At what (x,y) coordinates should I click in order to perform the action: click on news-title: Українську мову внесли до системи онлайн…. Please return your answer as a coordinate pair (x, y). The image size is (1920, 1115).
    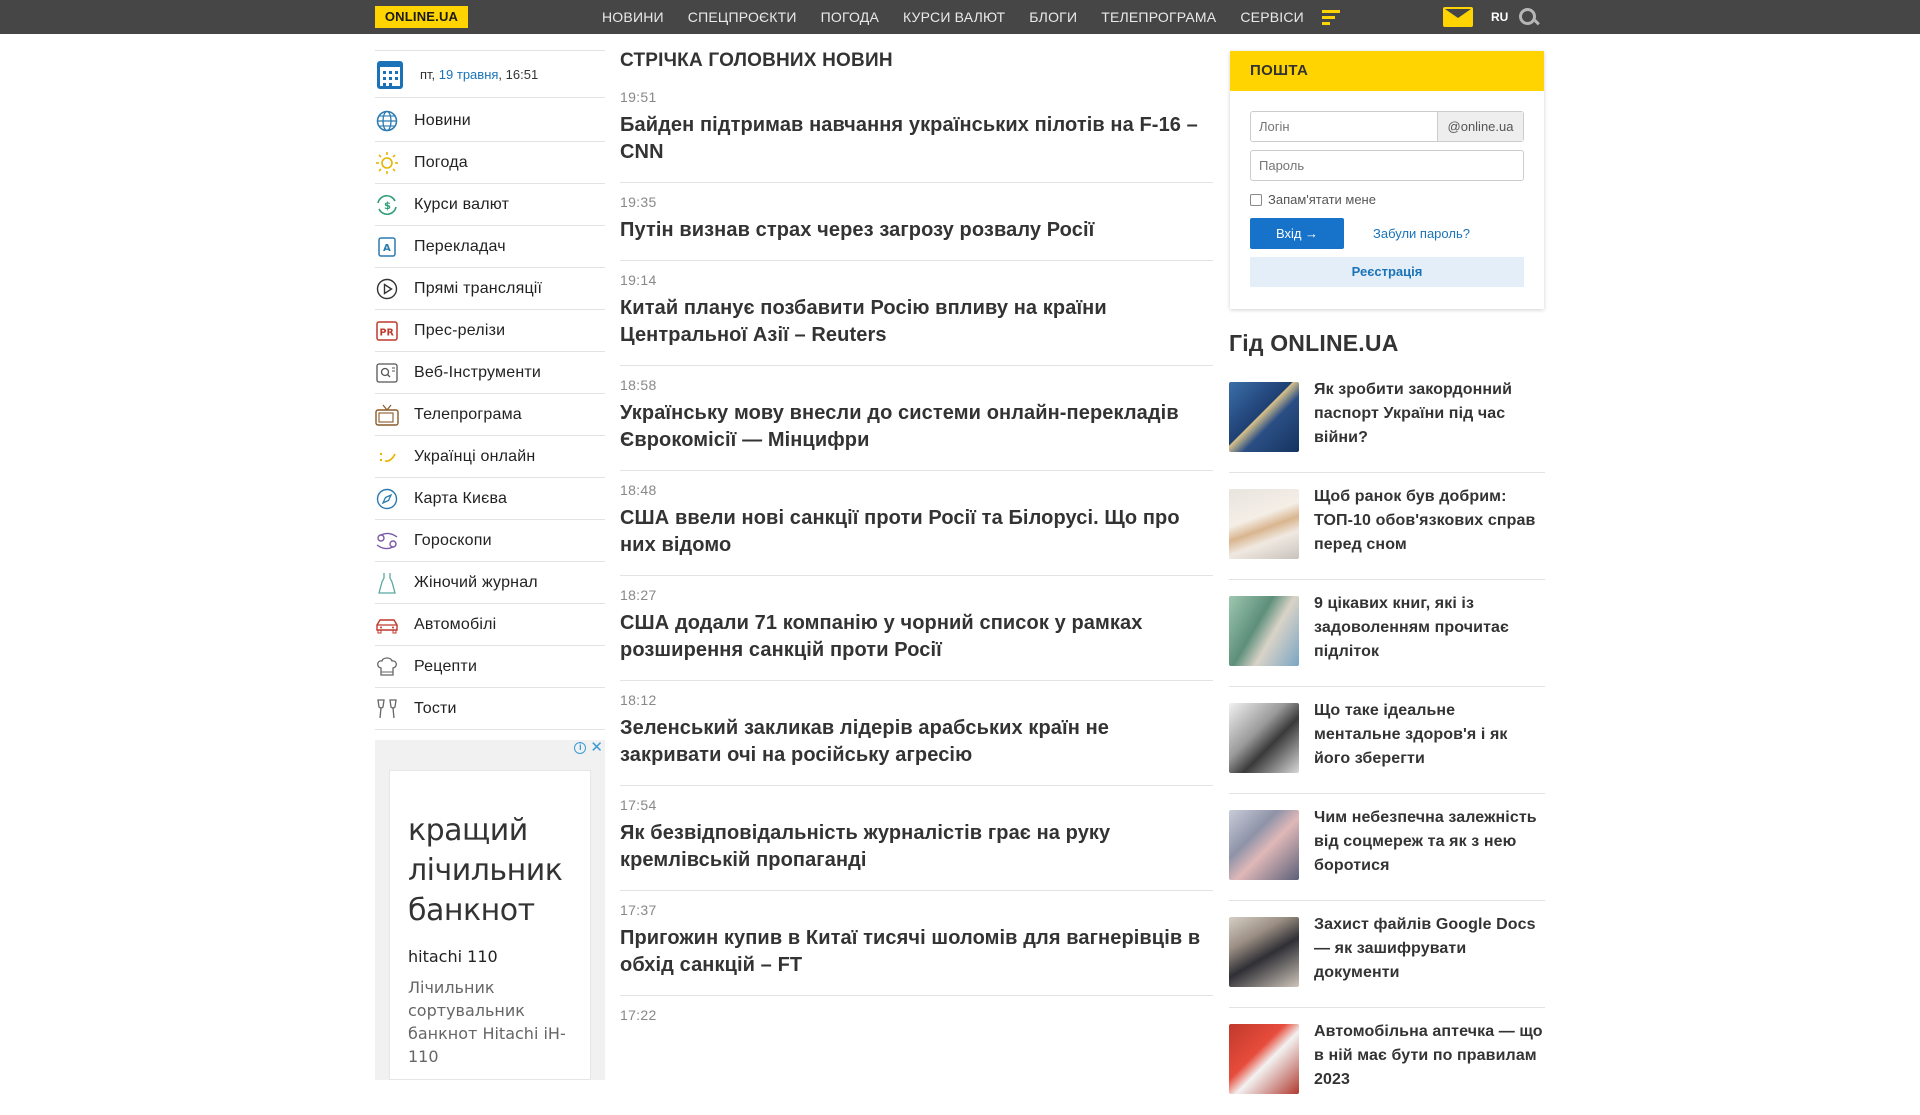
    Looking at the image, I should click on (916, 435).